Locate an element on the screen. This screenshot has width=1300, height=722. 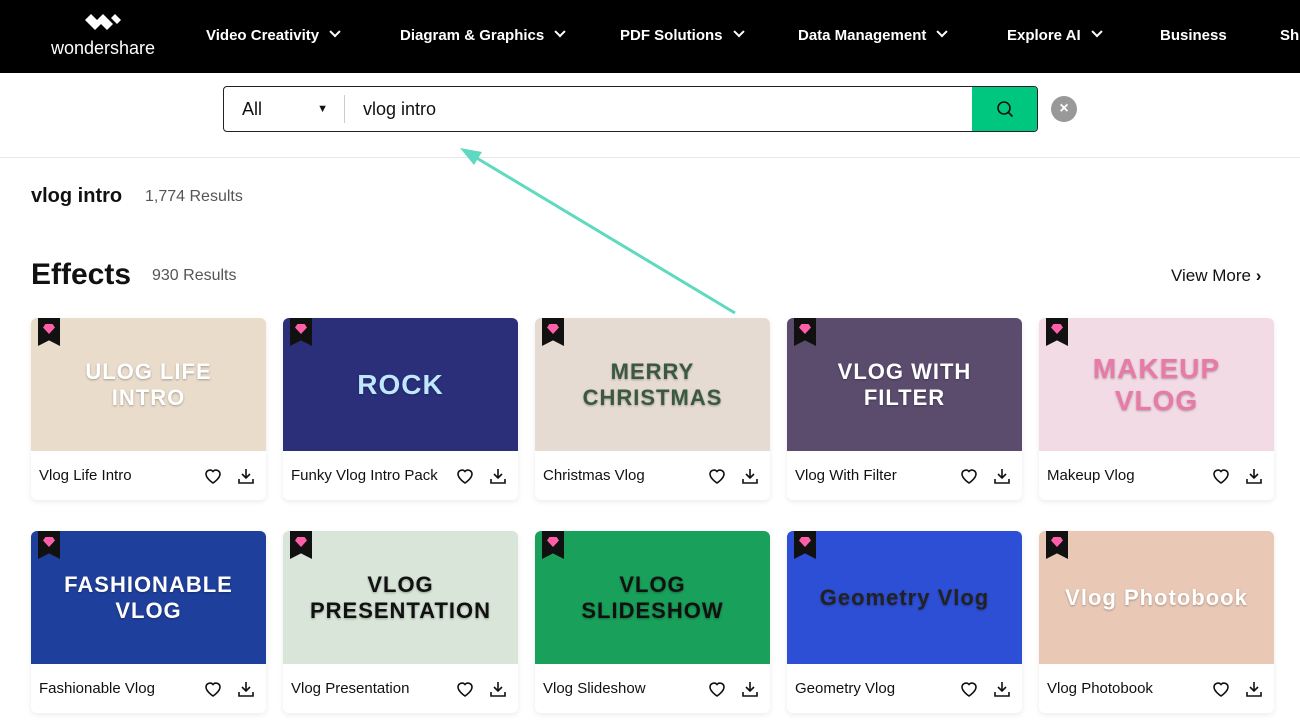
effect-title: Funky Vlog Intro Pack is located at coordinates (364, 475).